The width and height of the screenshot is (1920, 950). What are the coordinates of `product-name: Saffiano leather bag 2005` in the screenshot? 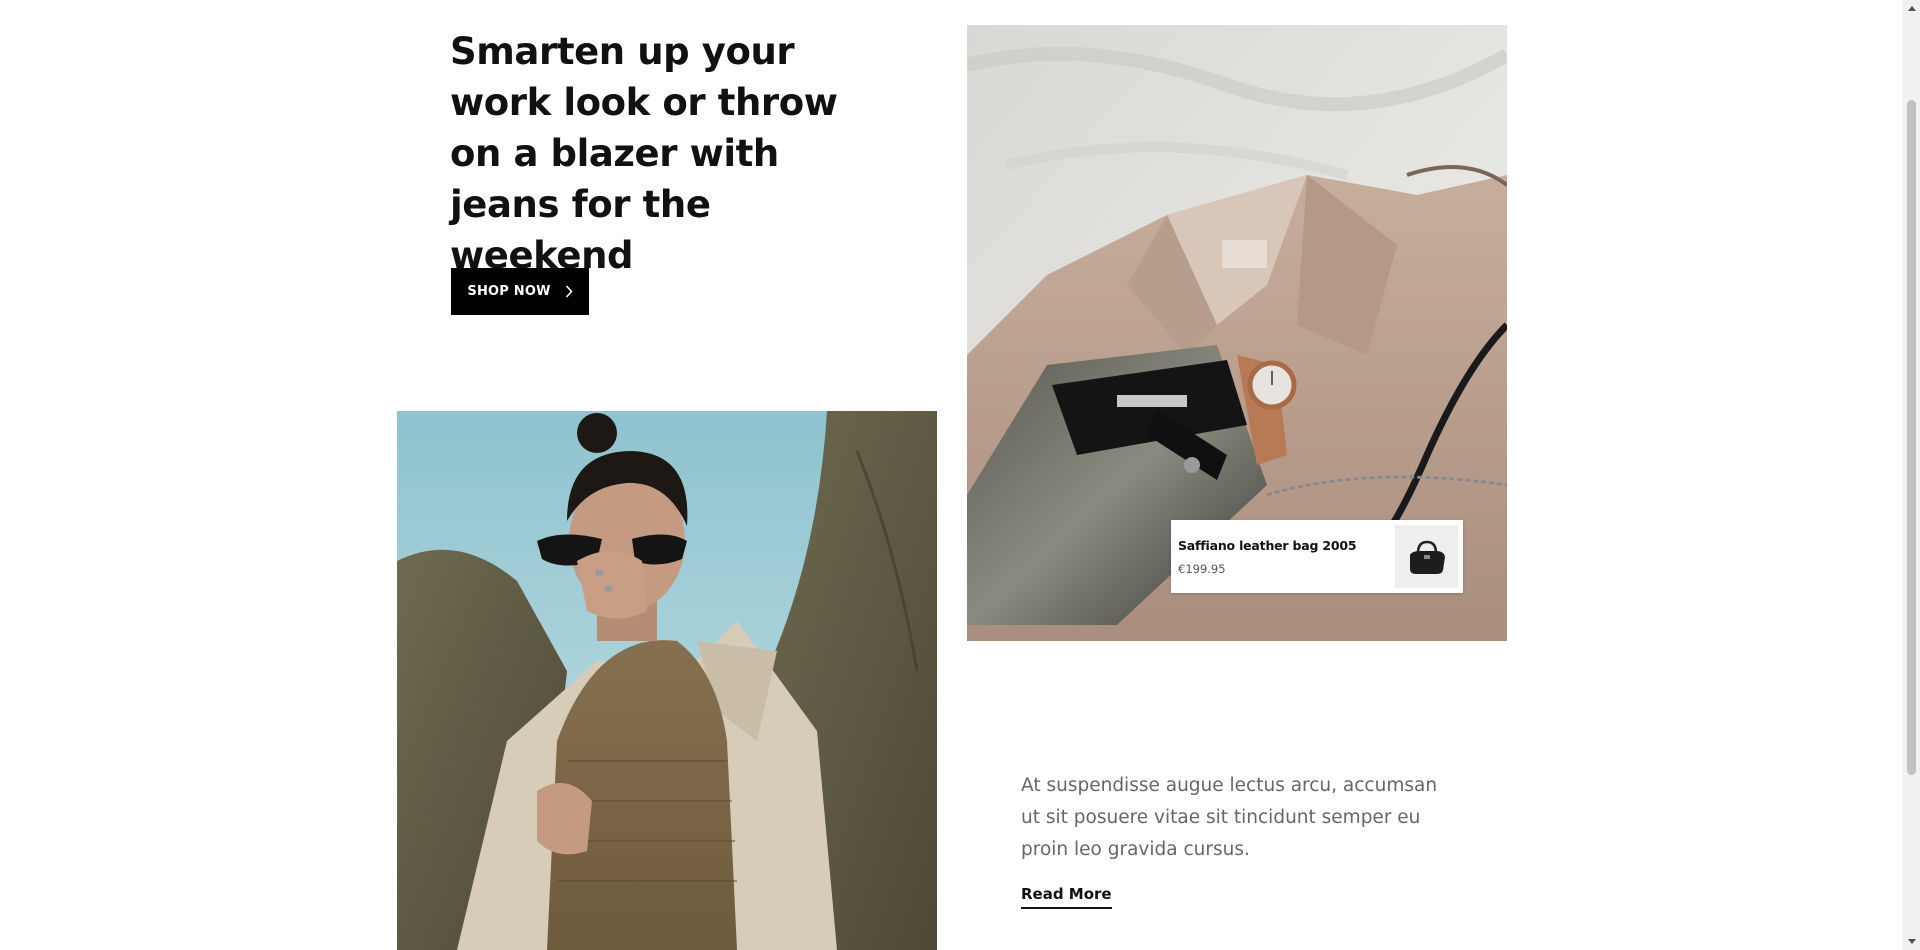 It's located at (1267, 545).